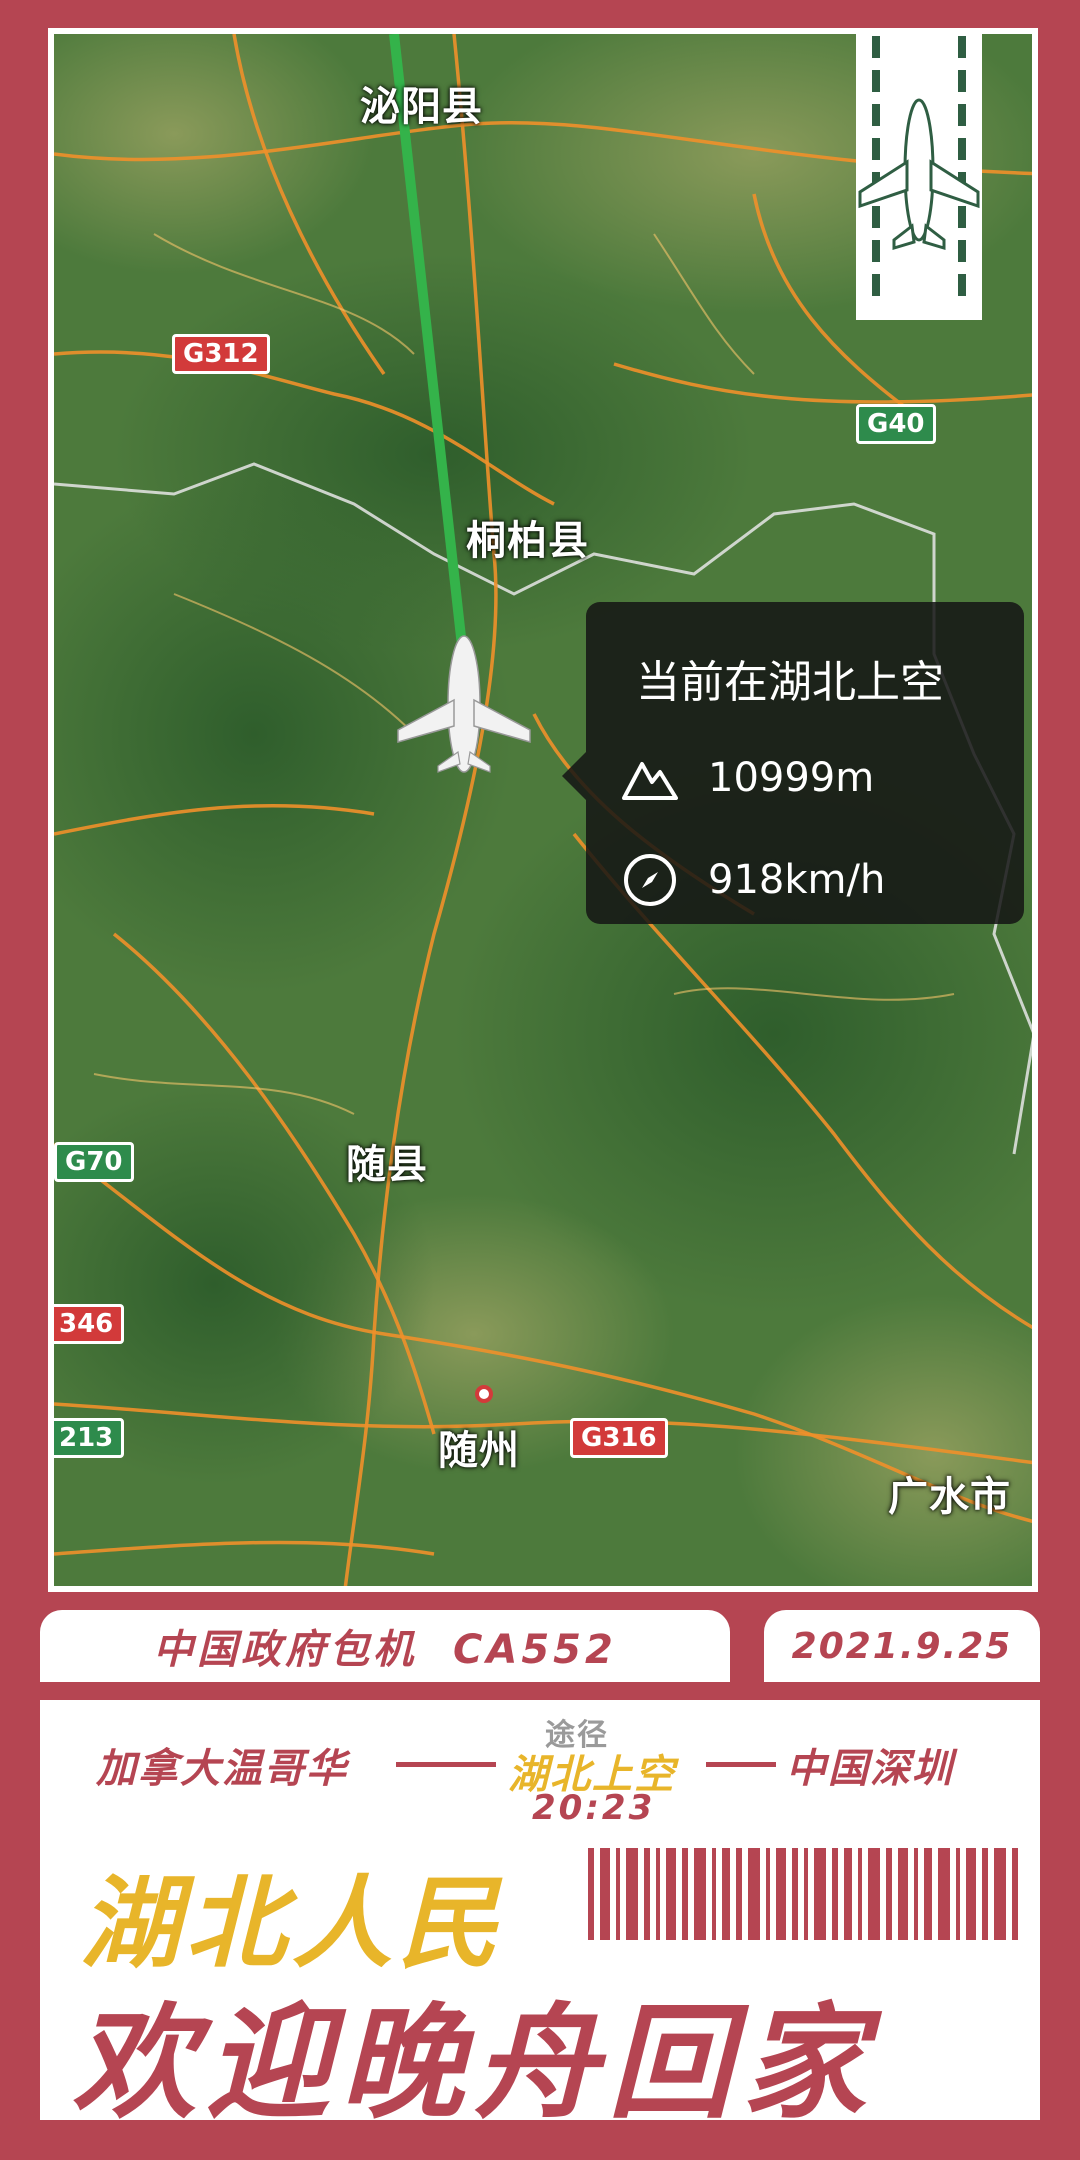 This screenshot has width=1080, height=2160. Describe the element at coordinates (594, 1808) in the screenshot. I see `via-time: 20:23` at that location.